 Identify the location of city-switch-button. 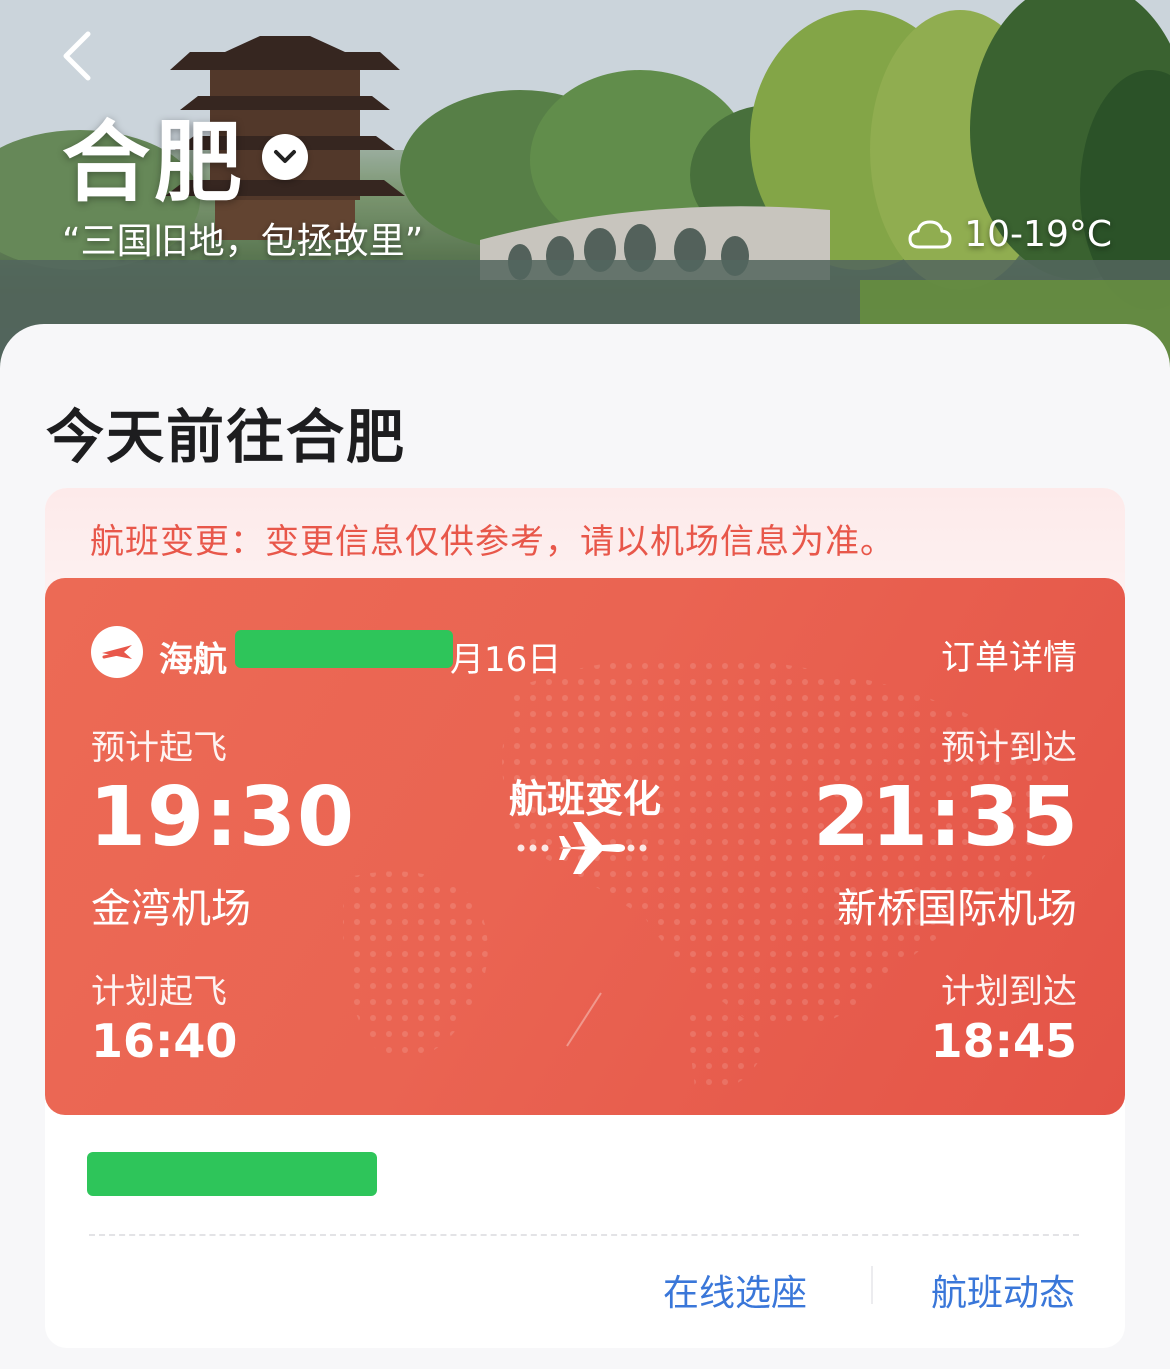
(285, 157).